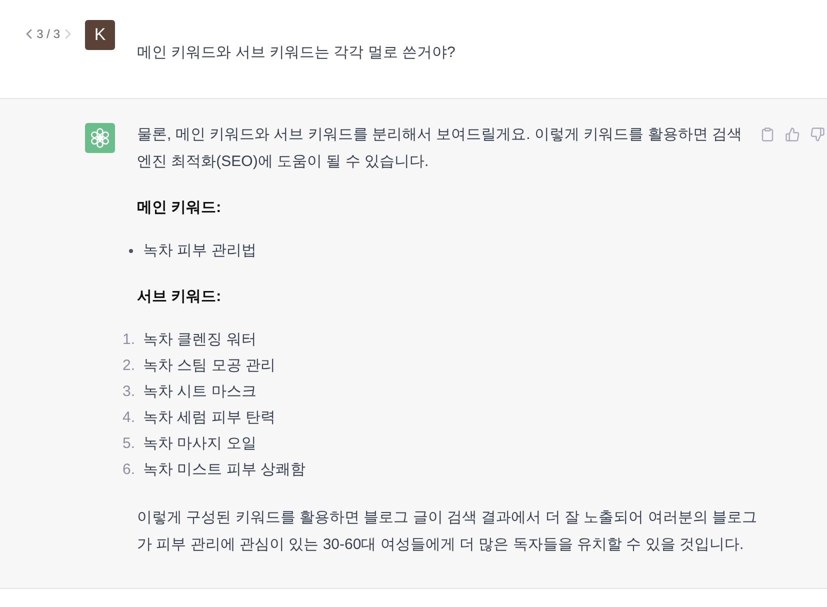 The image size is (827, 607). Describe the element at coordinates (209, 418) in the screenshot. I see `list-item: 녹차 세럼 피부 탄력` at that location.